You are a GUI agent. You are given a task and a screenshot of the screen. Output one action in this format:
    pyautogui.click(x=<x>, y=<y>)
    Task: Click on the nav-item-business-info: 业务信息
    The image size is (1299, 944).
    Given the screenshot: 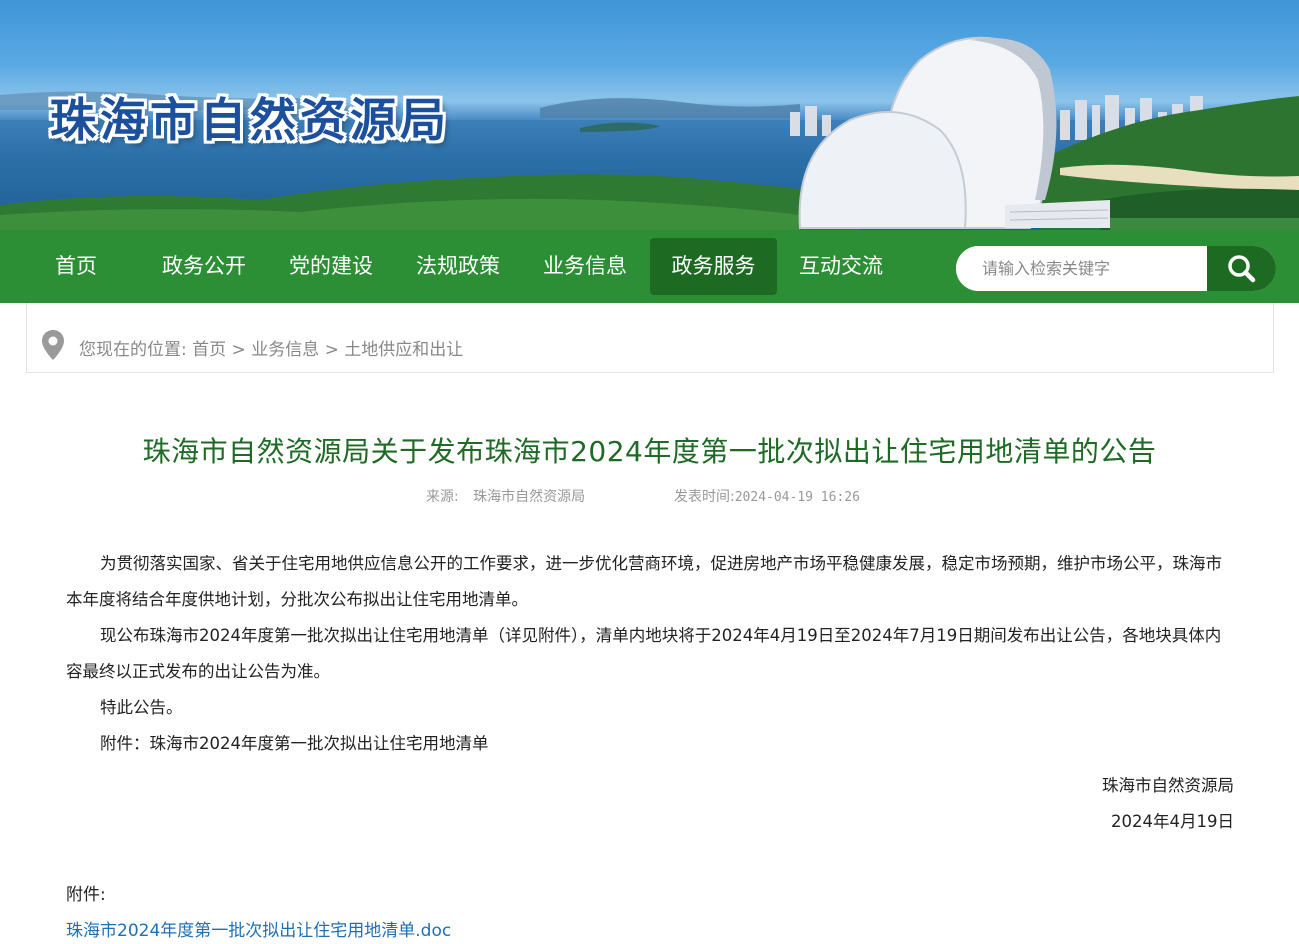 What is the action you would take?
    pyautogui.click(x=585, y=266)
    